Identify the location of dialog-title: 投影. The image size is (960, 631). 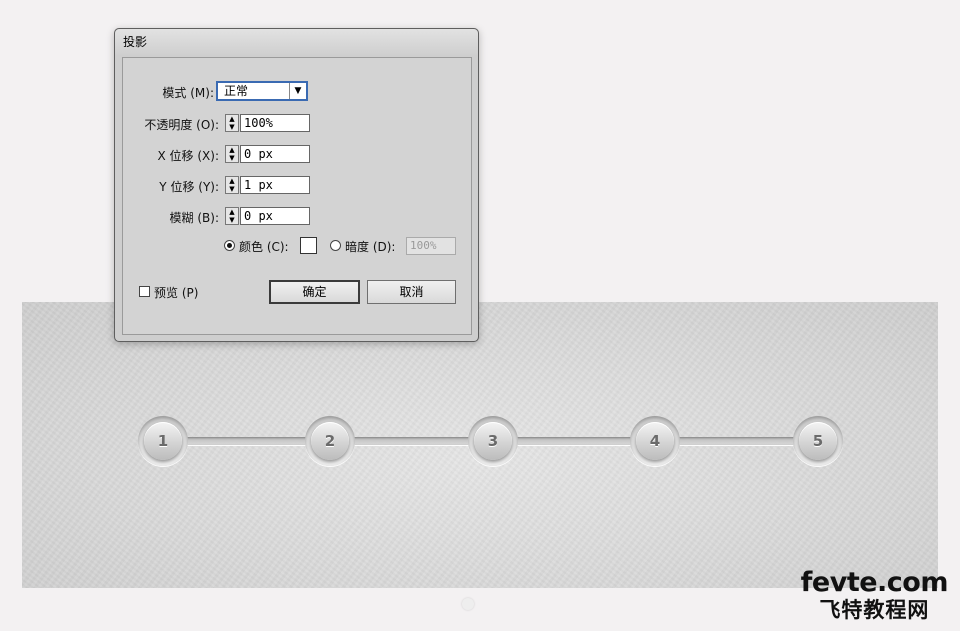
(135, 42).